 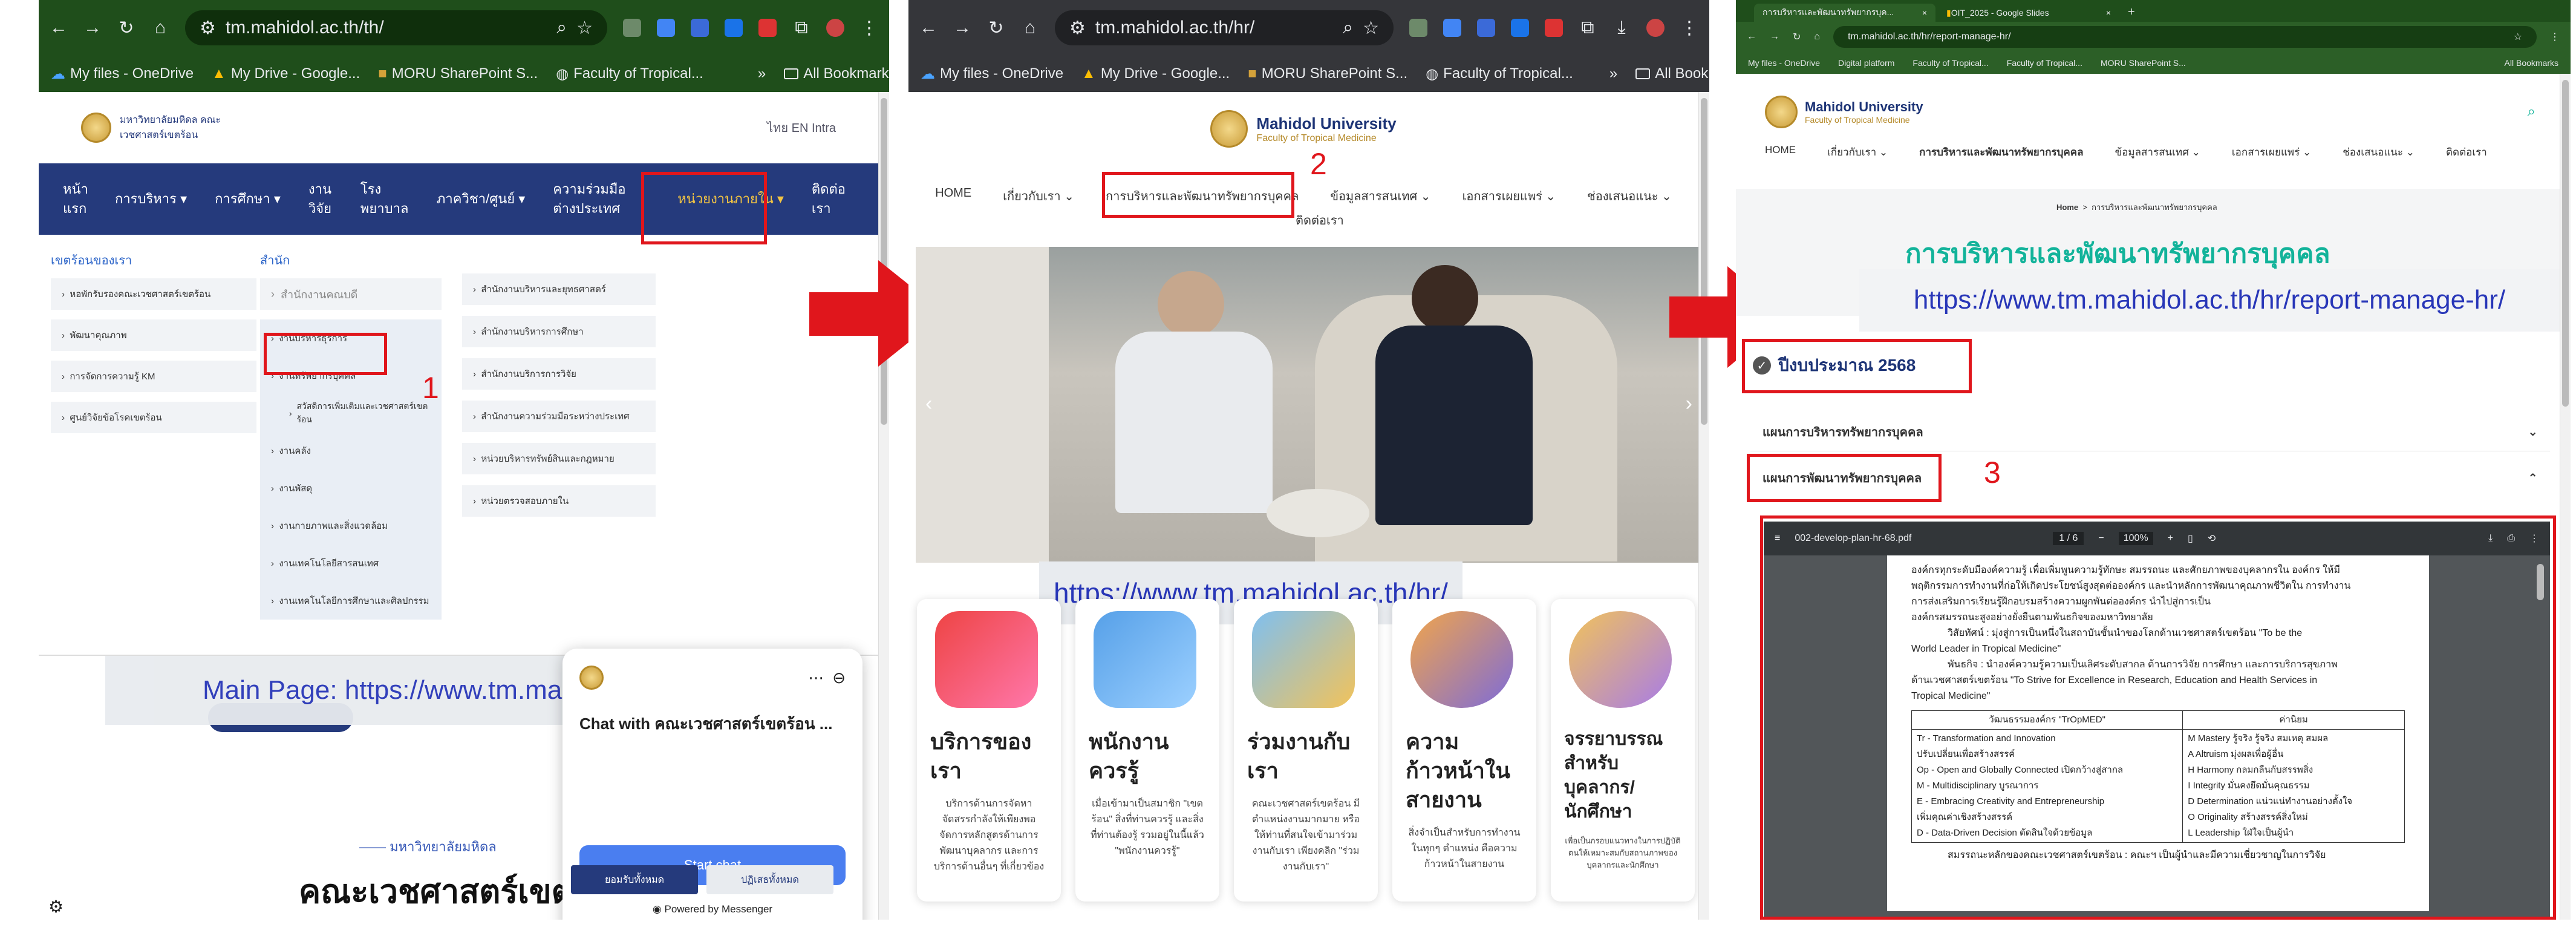 What do you see at coordinates (769, 879) in the screenshot?
I see `cookie-reject-button: ปฏิเสธทั้งหมด` at bounding box center [769, 879].